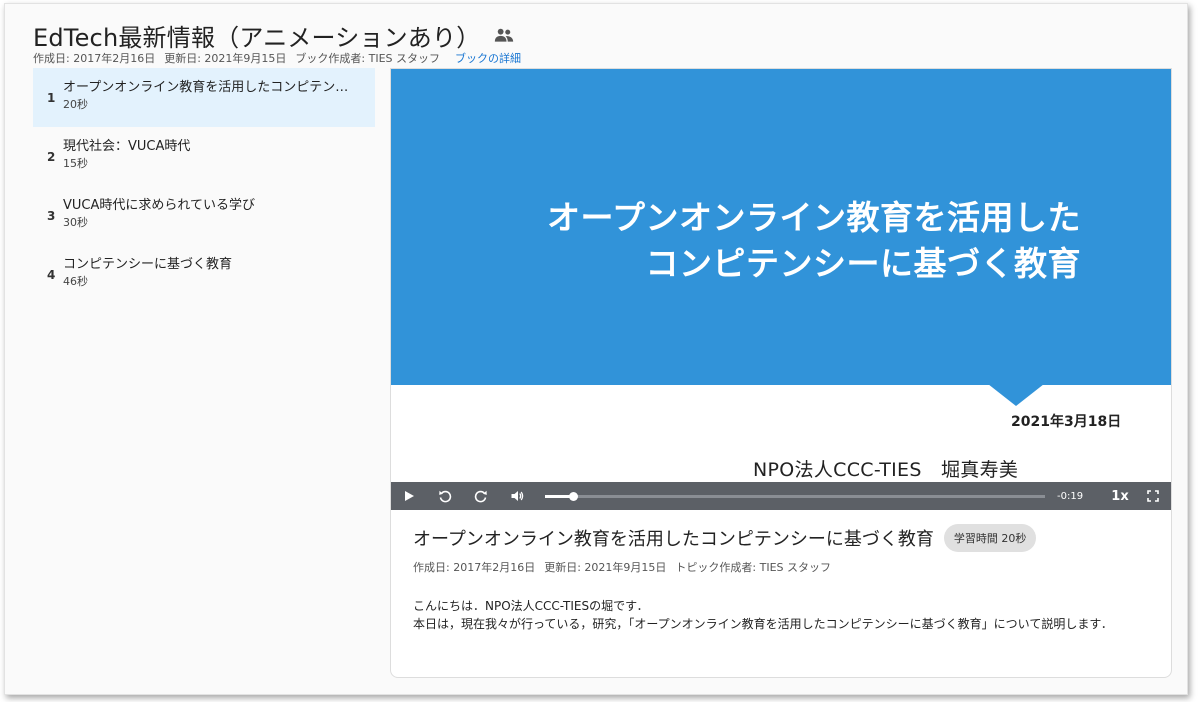 Image resolution: width=1198 pixels, height=702 pixels. I want to click on topic-description-line: こんにちは．NPO法人CCC-TIESの堀です．, so click(531, 606).